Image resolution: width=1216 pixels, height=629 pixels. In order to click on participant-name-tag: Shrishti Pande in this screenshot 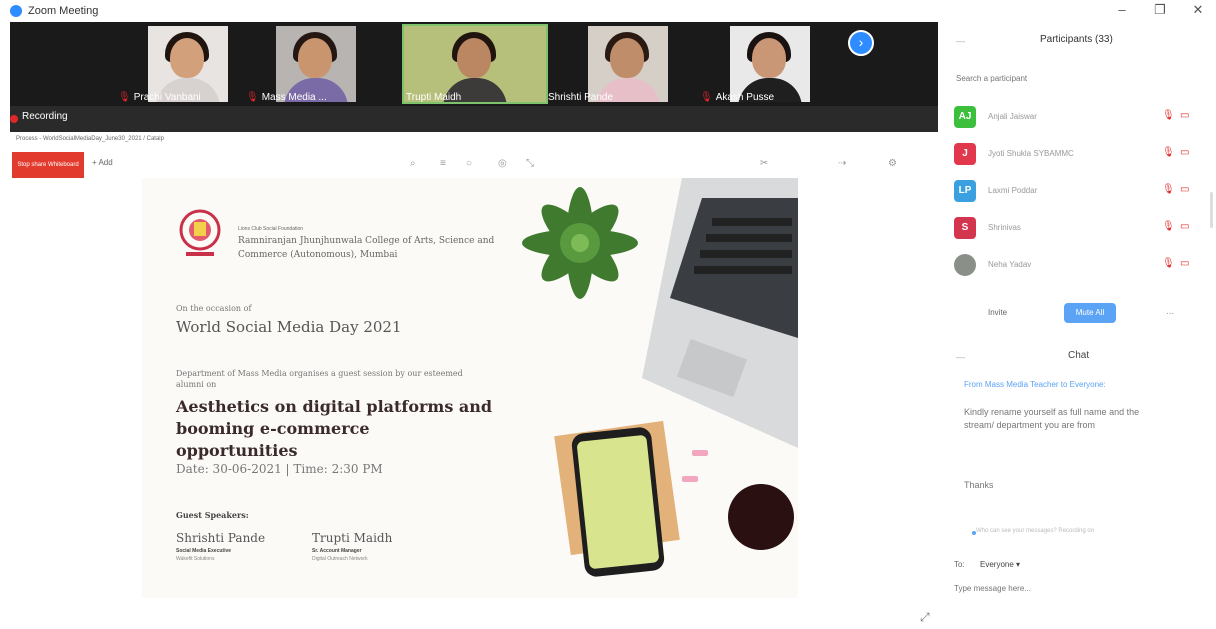, I will do `click(580, 97)`.